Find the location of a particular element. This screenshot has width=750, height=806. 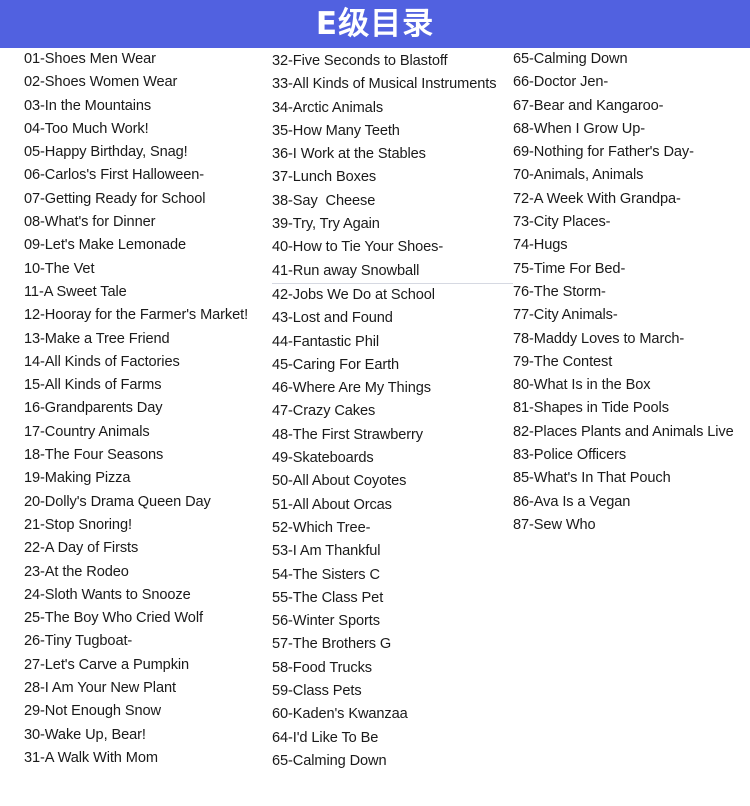

catalog-entry: 69-Nothing for Father's Day- is located at coordinates (628, 152).